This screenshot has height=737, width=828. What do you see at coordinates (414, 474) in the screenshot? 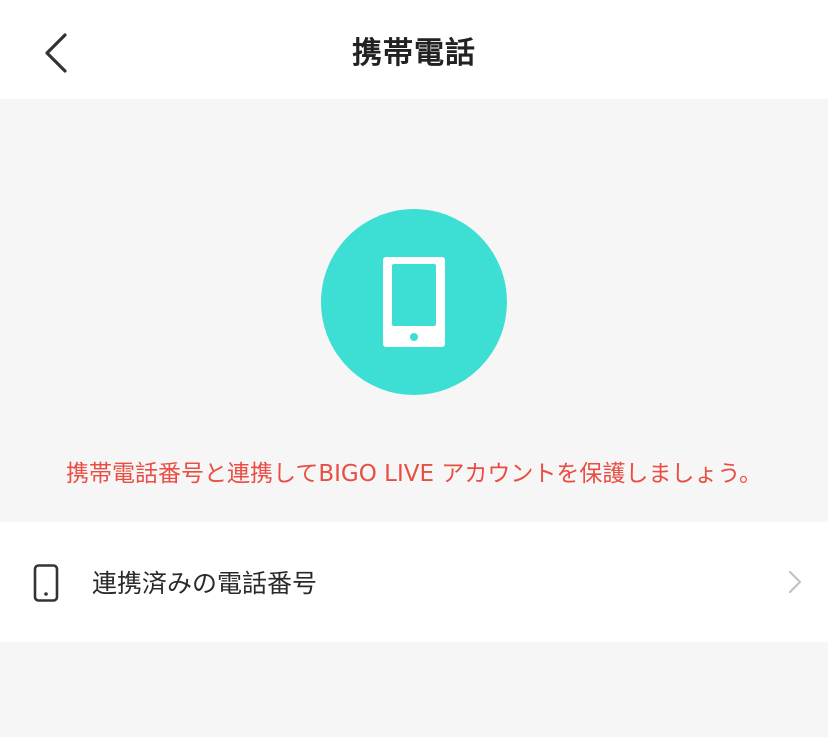
I see `security-notice: 携帯電話番号と連携してBIGO LIVE アカウントを保護しましょう。` at bounding box center [414, 474].